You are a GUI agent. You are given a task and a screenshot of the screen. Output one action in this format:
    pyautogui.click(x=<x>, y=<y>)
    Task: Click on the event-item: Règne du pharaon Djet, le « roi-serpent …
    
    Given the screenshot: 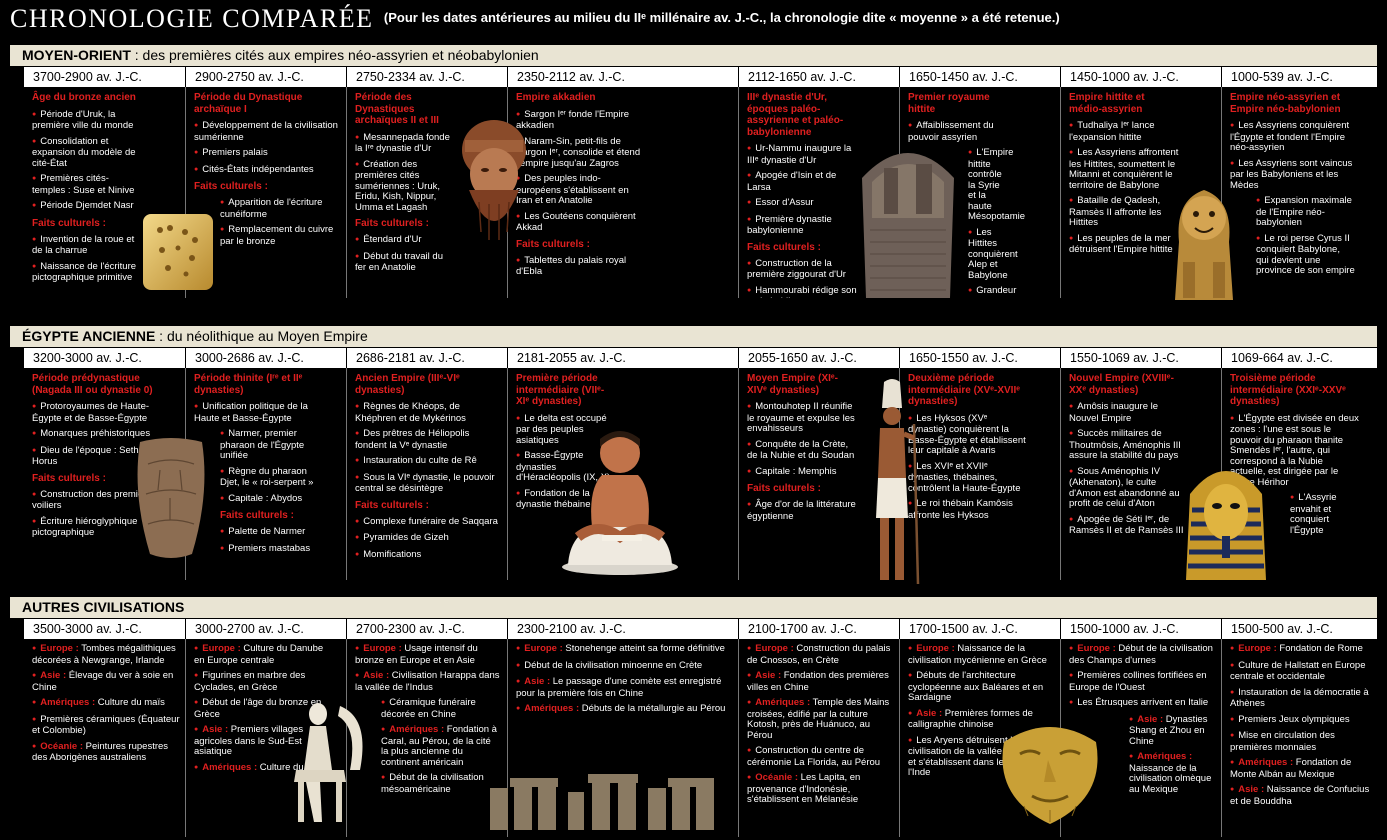 What is the action you would take?
    pyautogui.click(x=272, y=477)
    